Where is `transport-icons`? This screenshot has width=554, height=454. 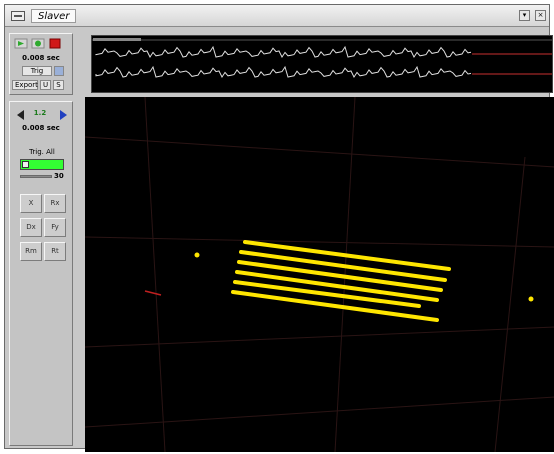
transport-icons is located at coordinates (37, 43).